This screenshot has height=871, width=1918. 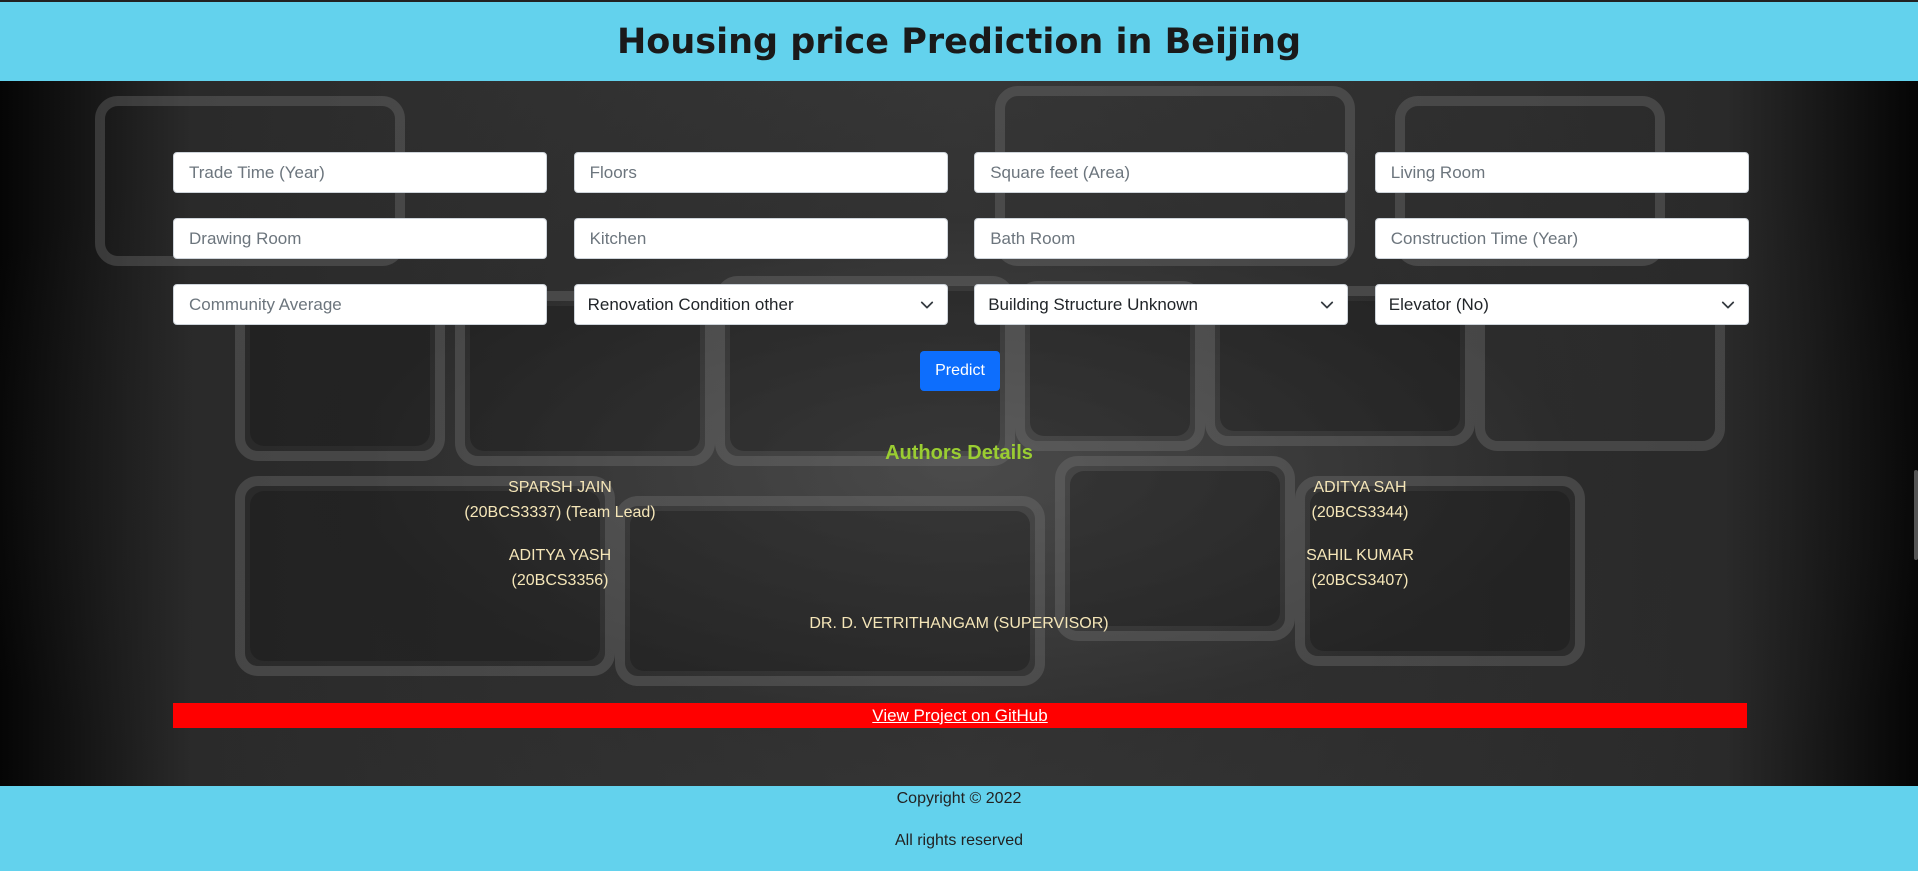 I want to click on trade-time-input, so click(x=360, y=172).